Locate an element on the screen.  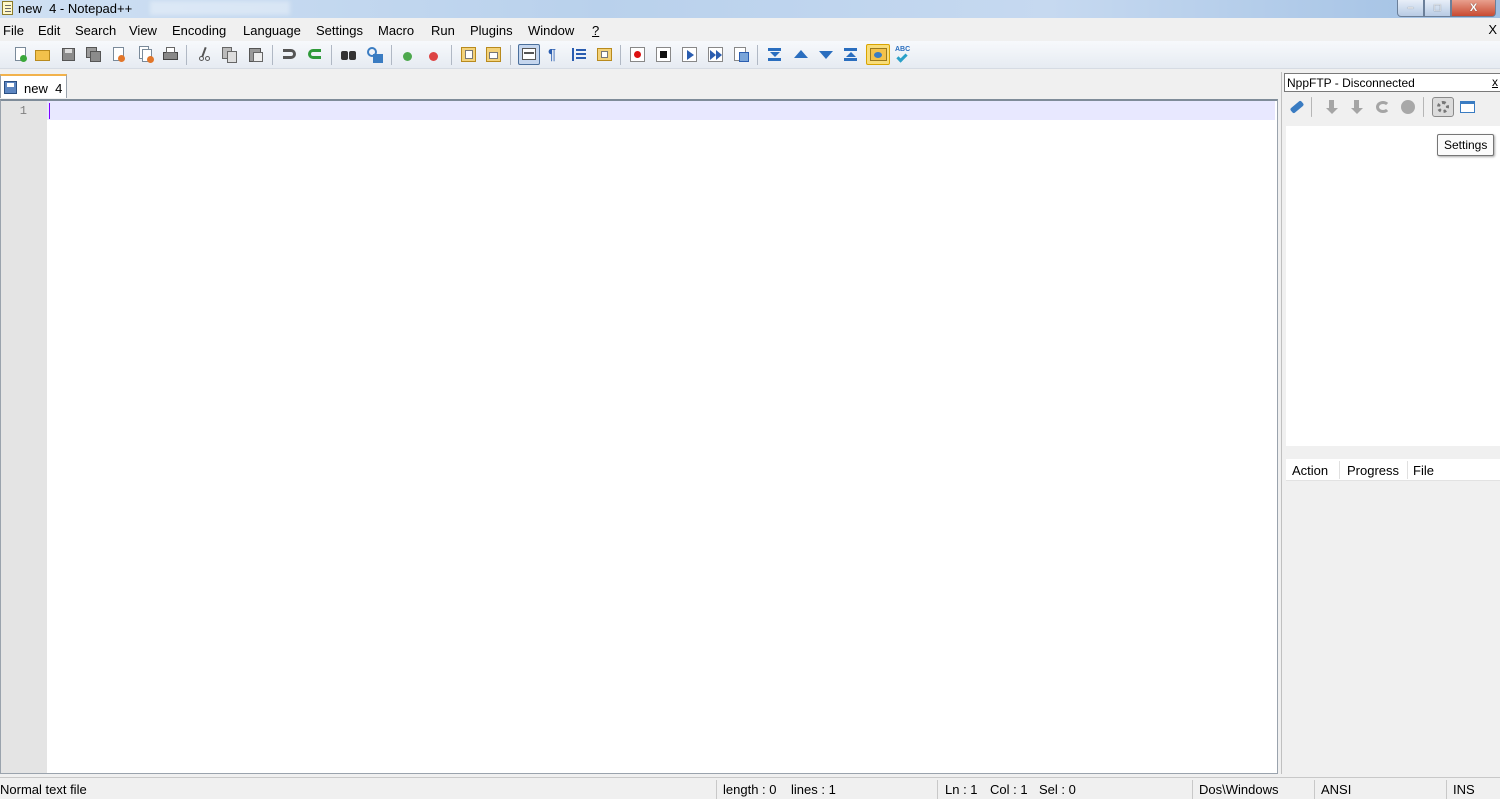
maximize-button: □ is located at coordinates (1437, 8).